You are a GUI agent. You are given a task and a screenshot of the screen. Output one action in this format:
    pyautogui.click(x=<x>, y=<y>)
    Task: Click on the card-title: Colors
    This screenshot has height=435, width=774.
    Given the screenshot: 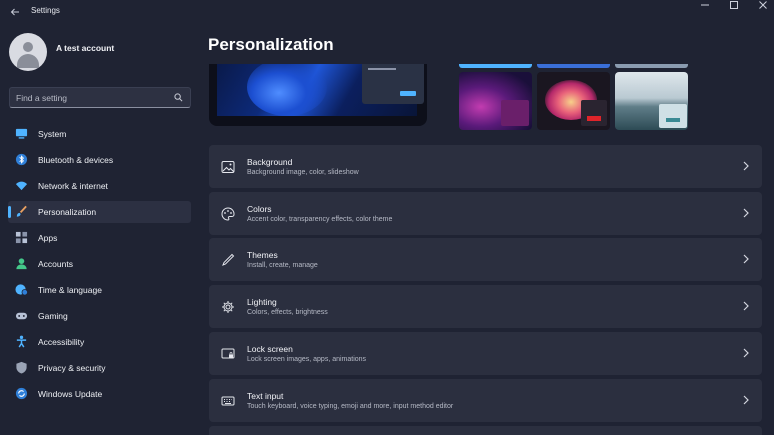 What is the action you would take?
    pyautogui.click(x=259, y=209)
    